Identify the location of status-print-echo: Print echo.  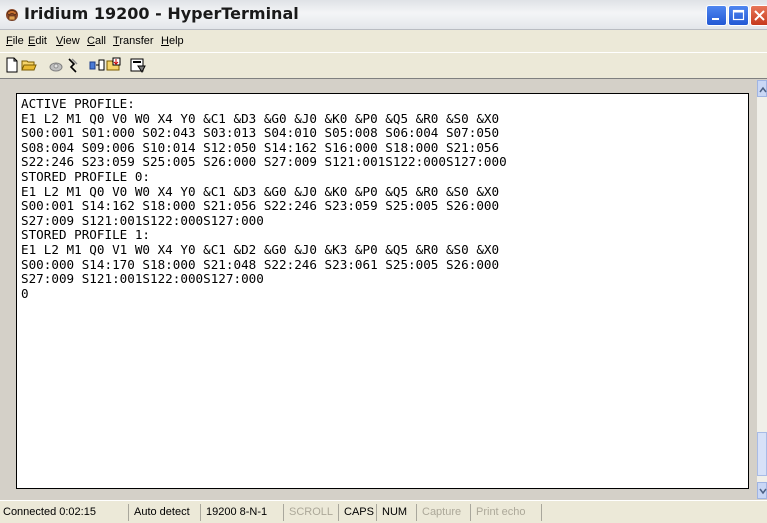
(506, 512).